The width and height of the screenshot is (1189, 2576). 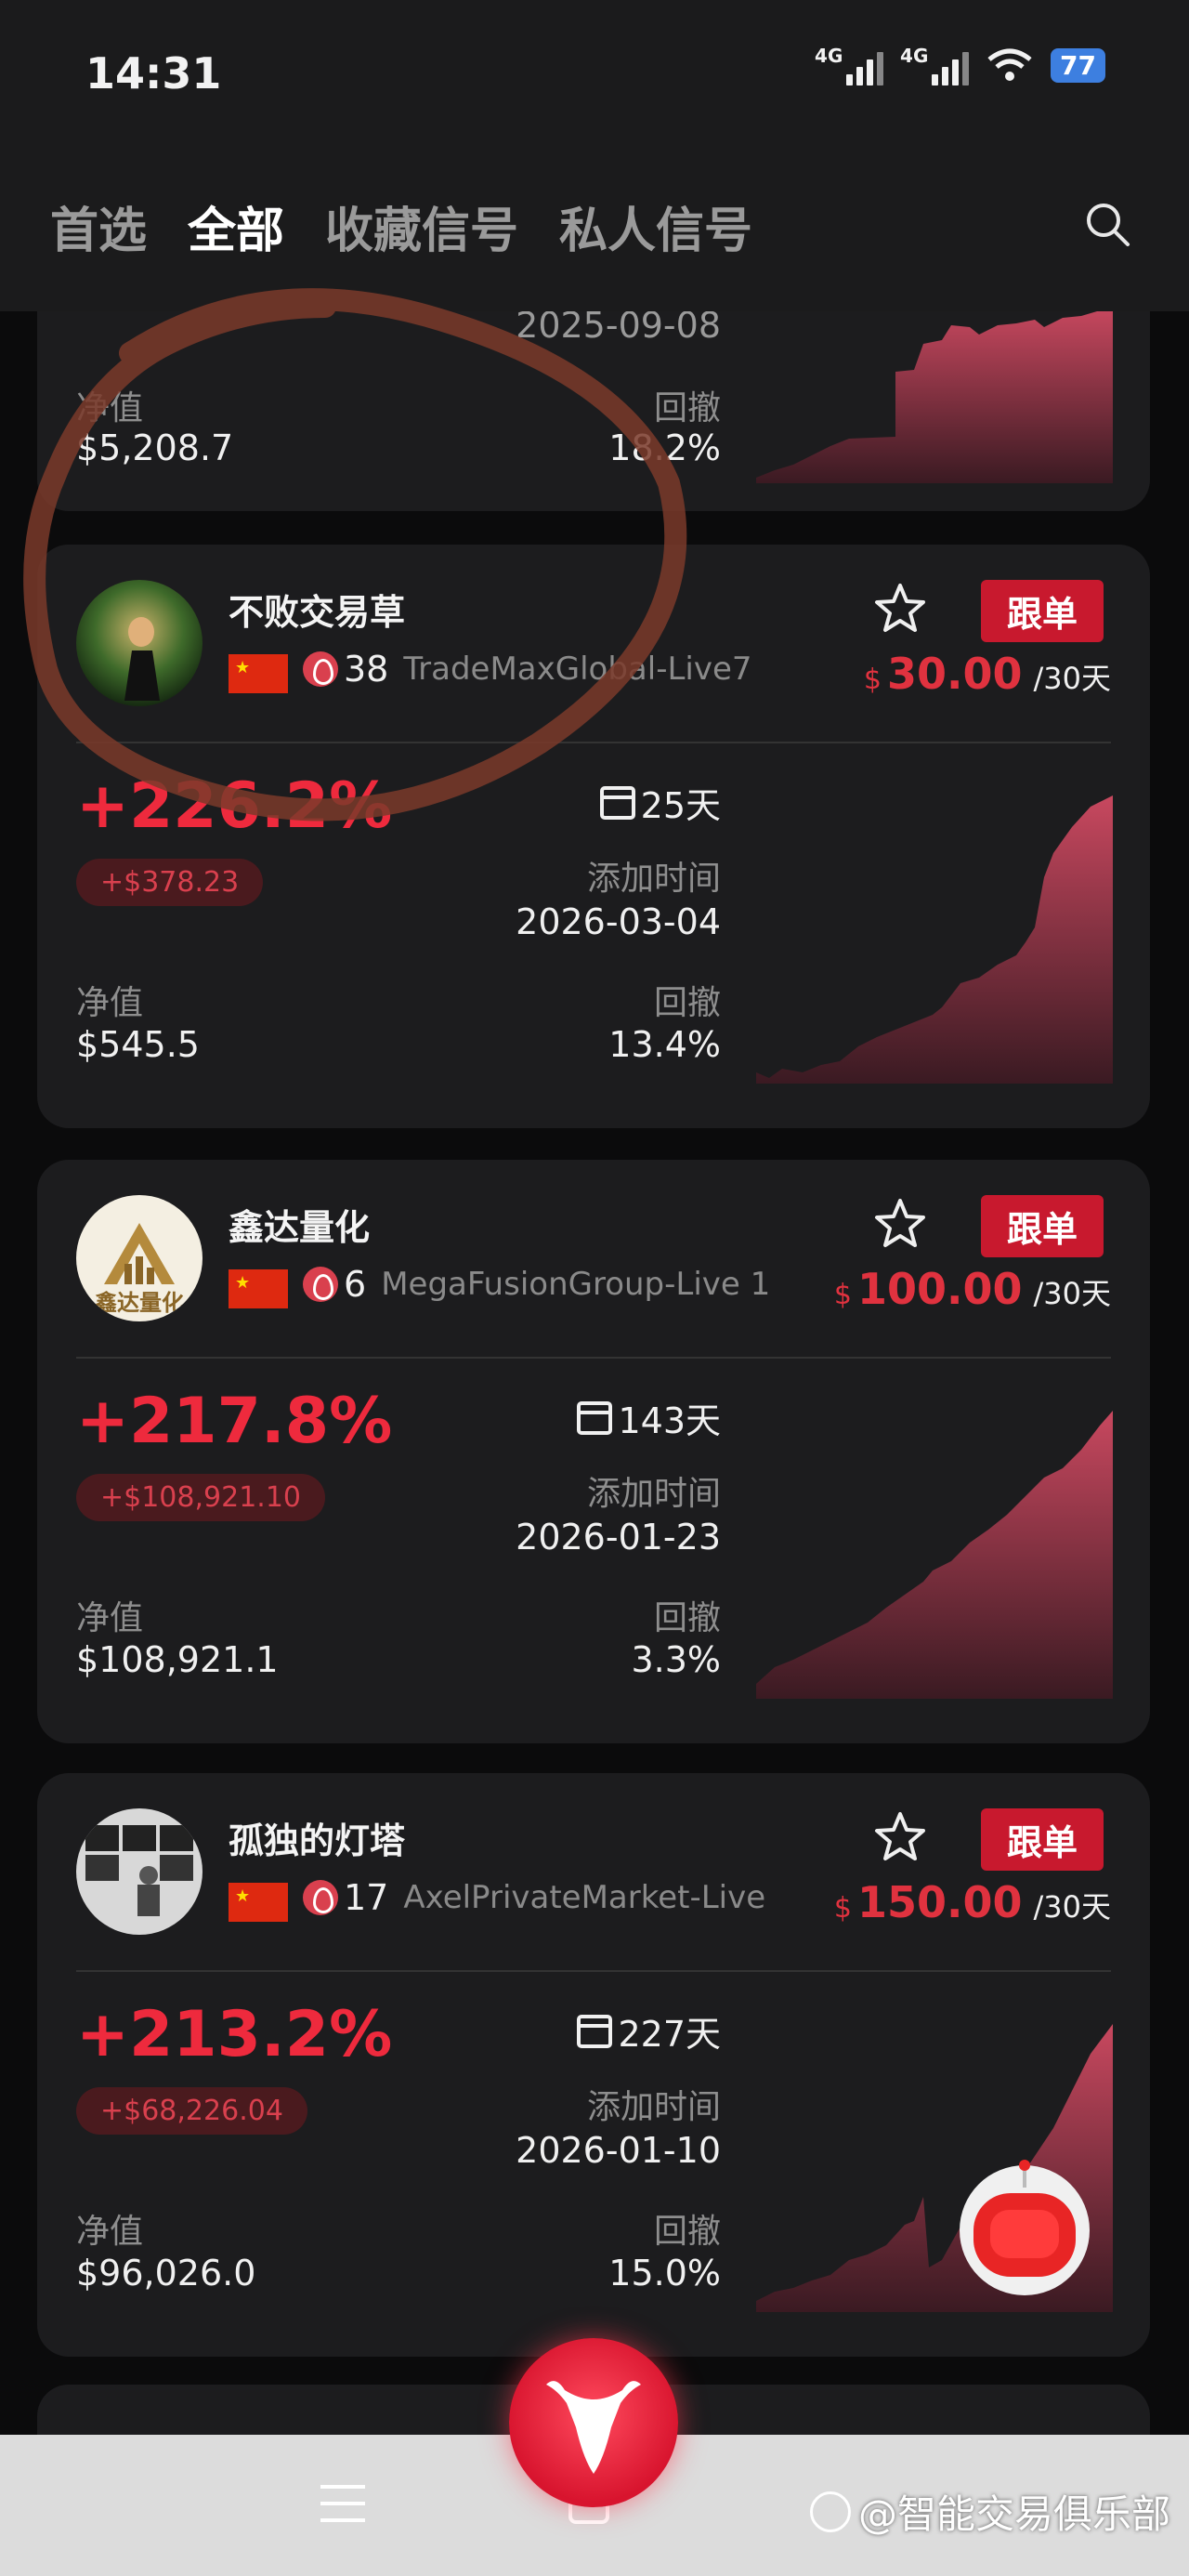 What do you see at coordinates (593, 2422) in the screenshot?
I see `bull-logo-button` at bounding box center [593, 2422].